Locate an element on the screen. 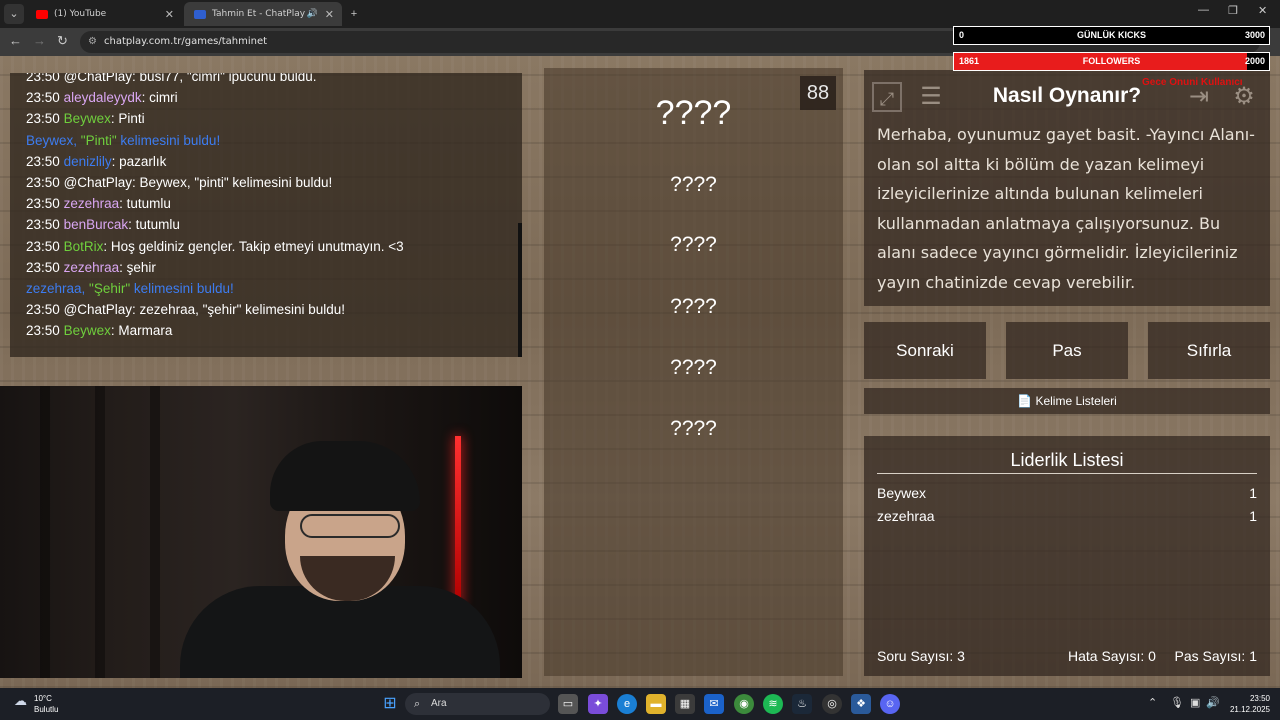 This screenshot has width=1280, height=720. youtube-favicon-icon is located at coordinates (42, 14).